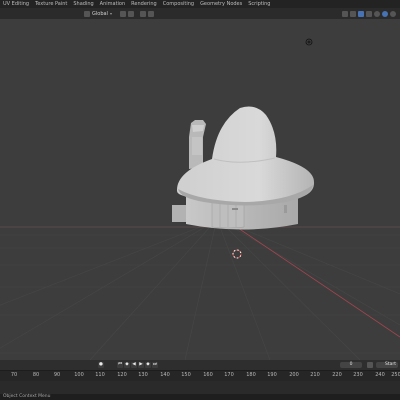 This screenshot has height=400, width=400. What do you see at coordinates (127, 365) in the screenshot?
I see `prev-keyframe-icon: ◆` at bounding box center [127, 365].